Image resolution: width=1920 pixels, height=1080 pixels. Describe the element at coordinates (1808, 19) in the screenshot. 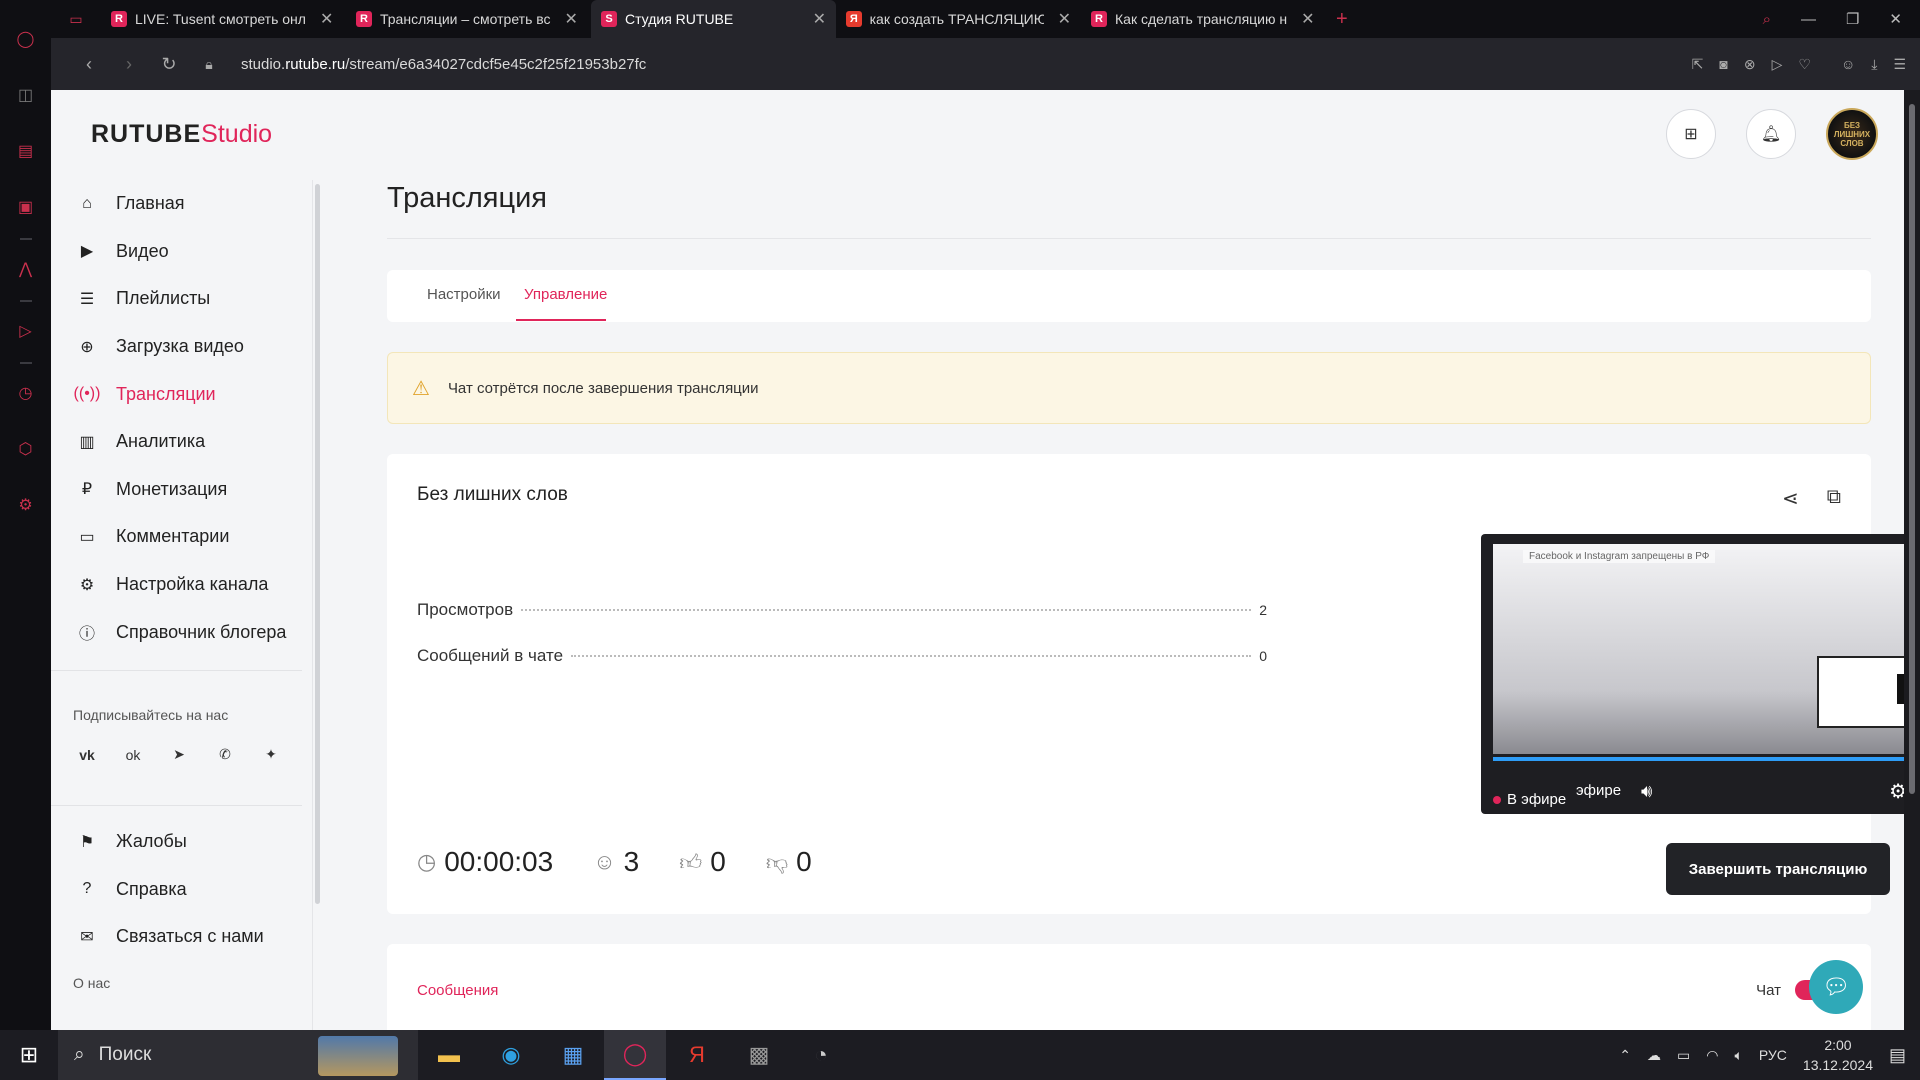

I see `minimize-icon: —` at that location.